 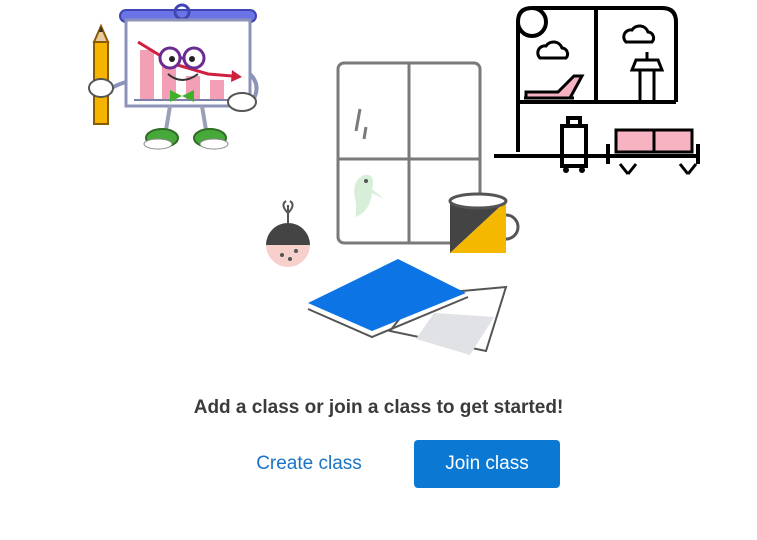 I want to click on class-actions: Create class Join class, so click(x=378, y=464).